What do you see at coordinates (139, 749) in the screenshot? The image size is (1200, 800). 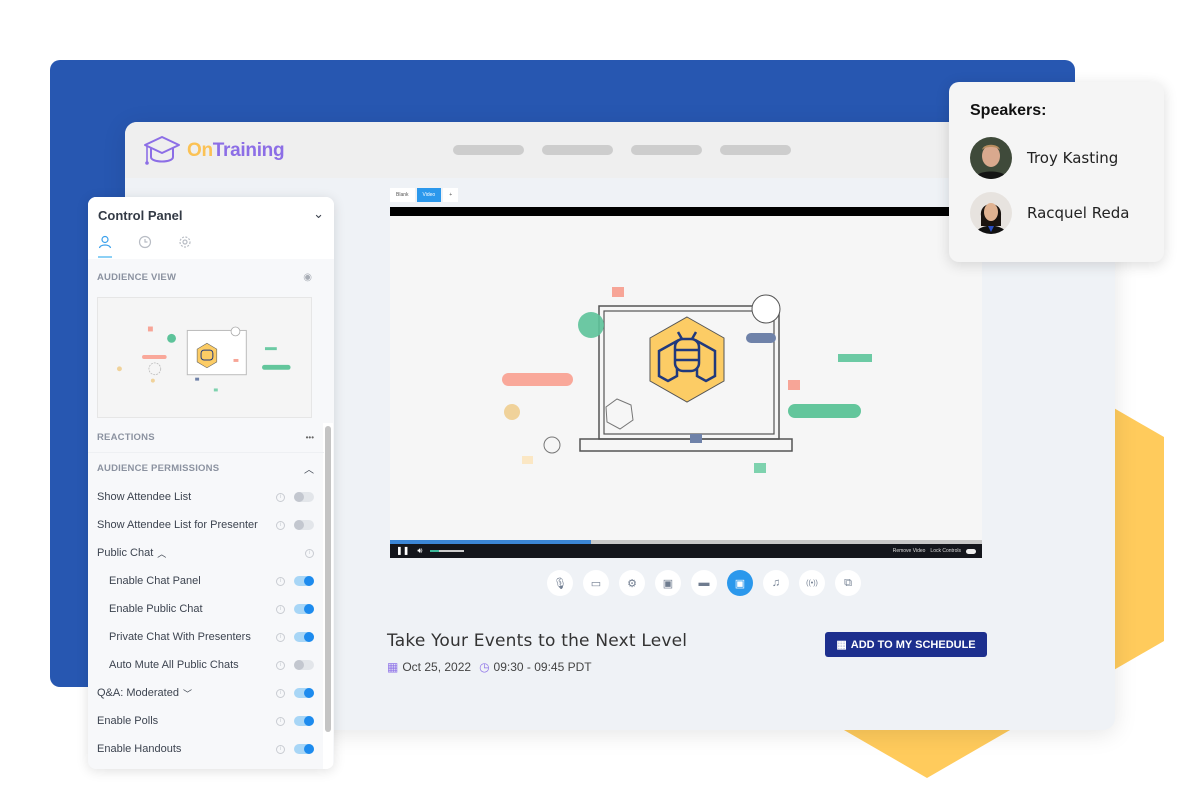 I see `permission-label: Enable Handouts` at bounding box center [139, 749].